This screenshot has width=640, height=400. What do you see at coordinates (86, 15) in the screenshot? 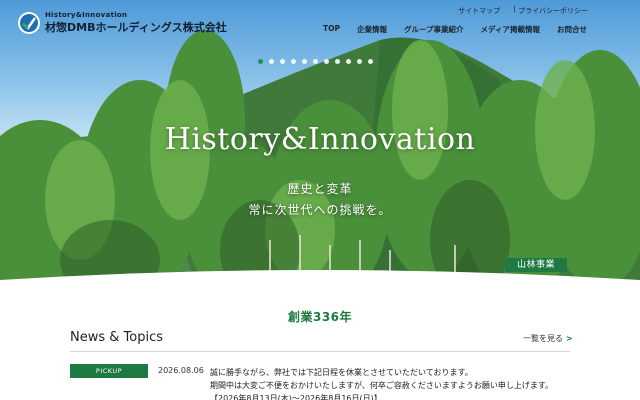
I see `logo-tagline: History&Innovation` at bounding box center [86, 15].